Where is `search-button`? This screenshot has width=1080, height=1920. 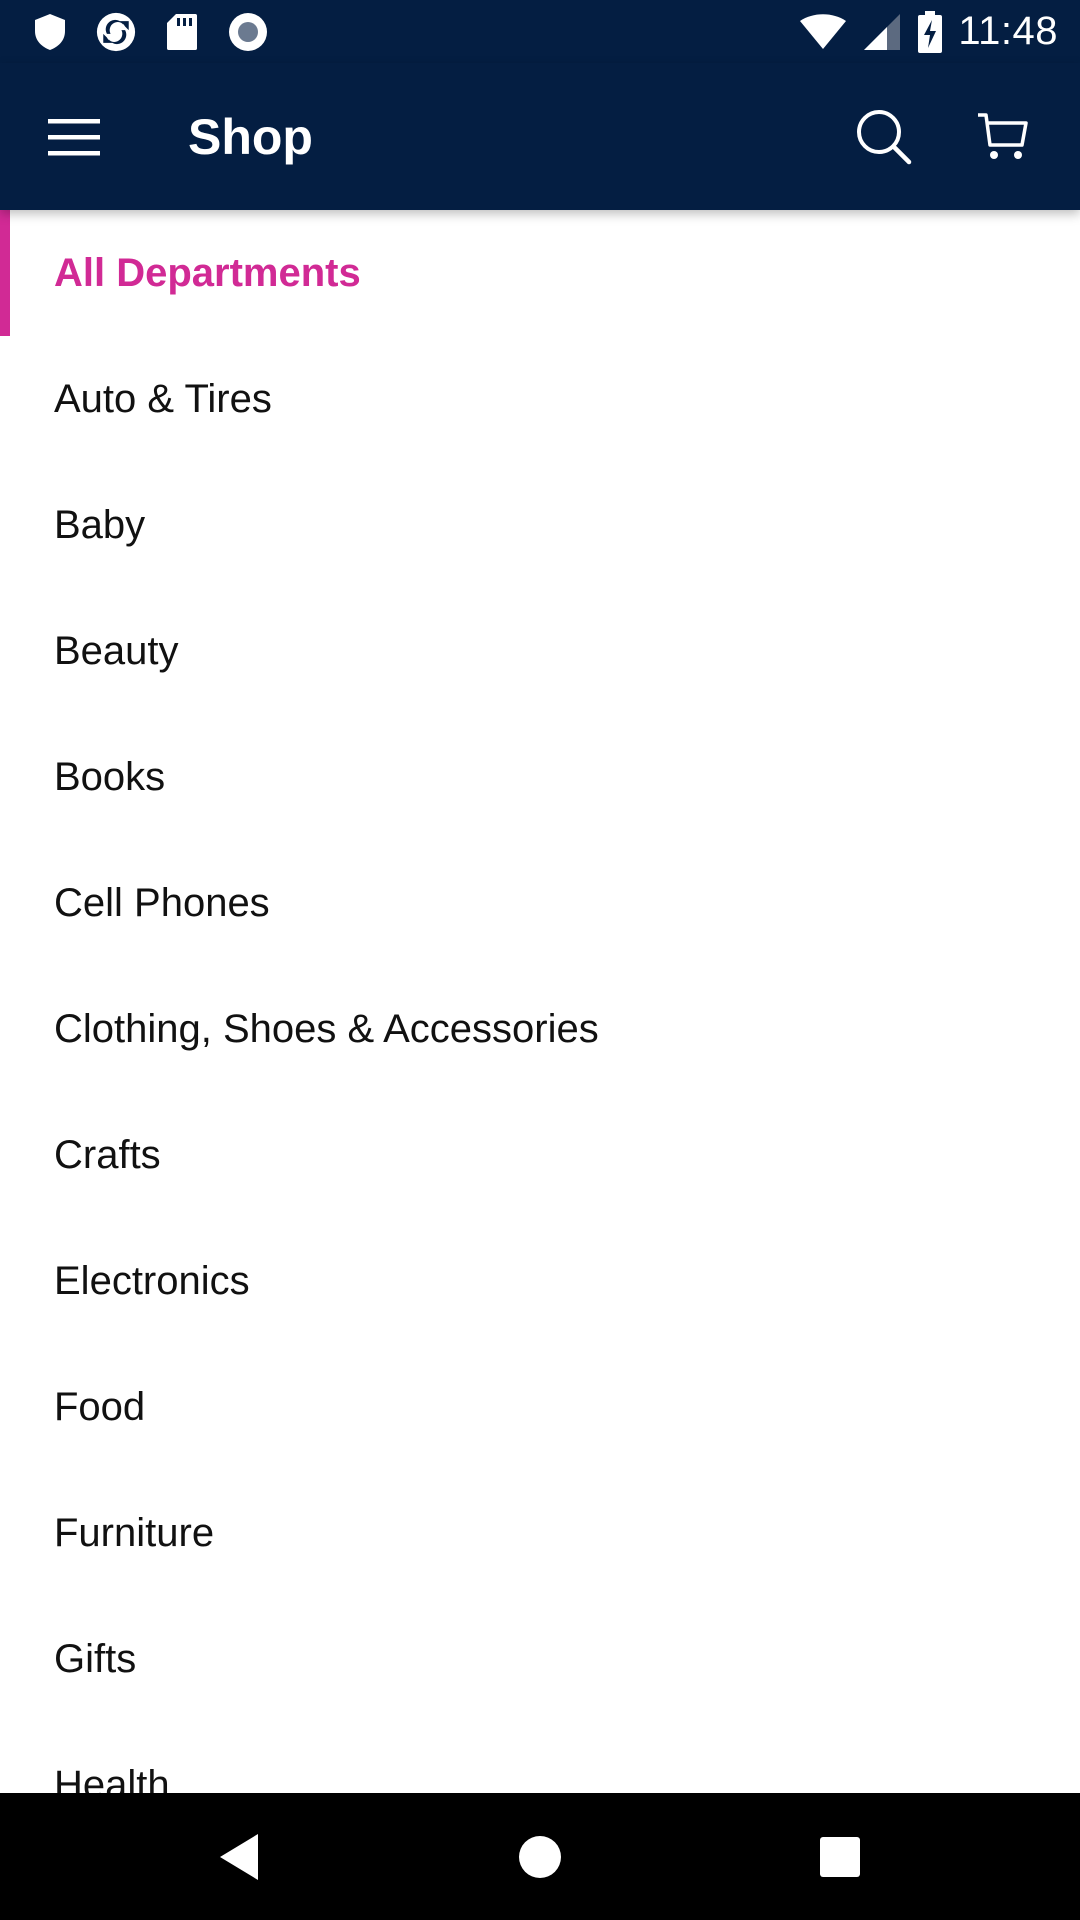 search-button is located at coordinates (884, 137).